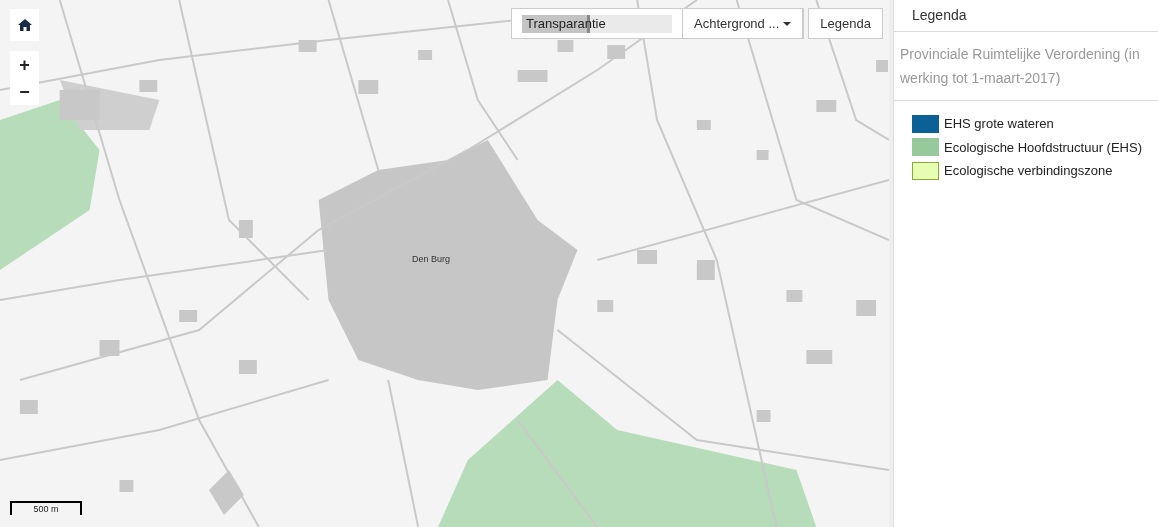 The width and height of the screenshot is (1158, 527). I want to click on scale-bar: 500 m, so click(46, 508).